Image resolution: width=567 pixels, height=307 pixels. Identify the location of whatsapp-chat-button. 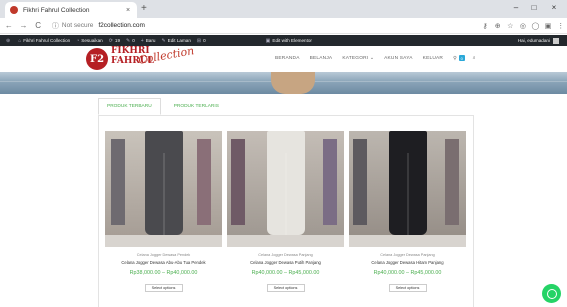
(551, 293).